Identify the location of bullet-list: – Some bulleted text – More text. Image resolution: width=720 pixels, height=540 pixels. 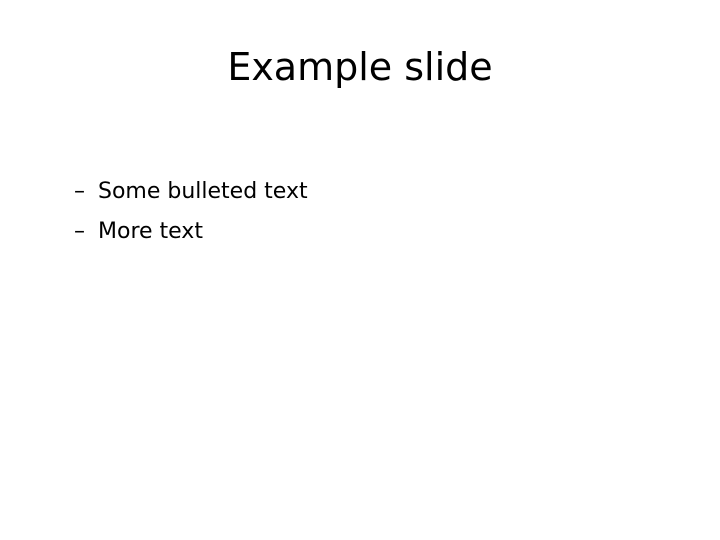
(191, 212).